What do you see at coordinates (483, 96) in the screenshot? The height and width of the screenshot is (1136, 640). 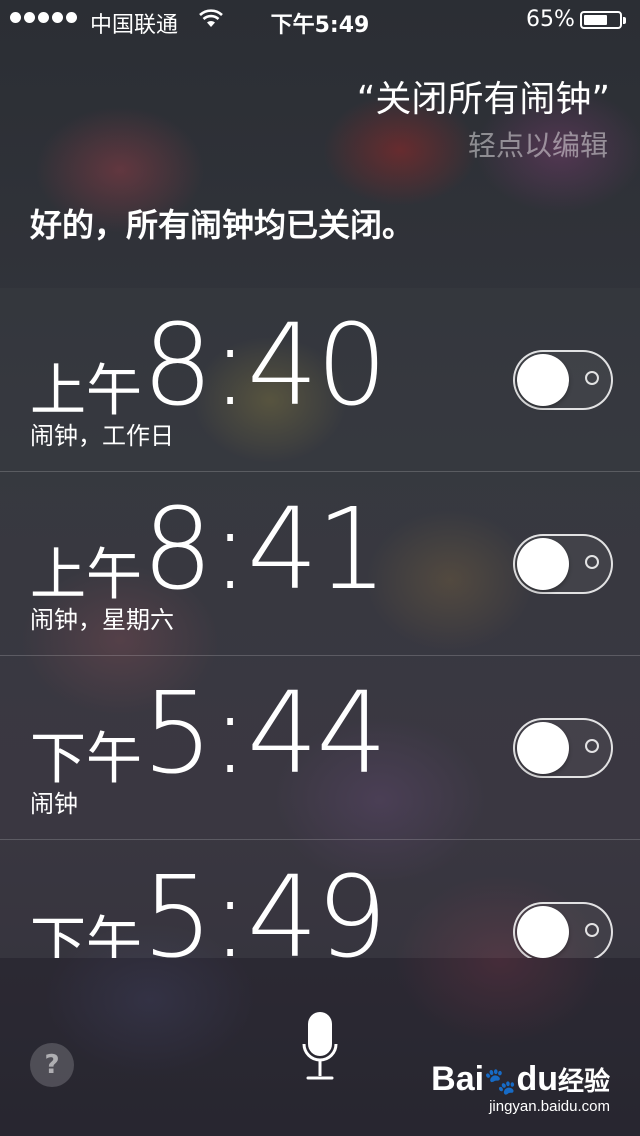 I see `siri-query: “关闭所有闹钟”` at bounding box center [483, 96].